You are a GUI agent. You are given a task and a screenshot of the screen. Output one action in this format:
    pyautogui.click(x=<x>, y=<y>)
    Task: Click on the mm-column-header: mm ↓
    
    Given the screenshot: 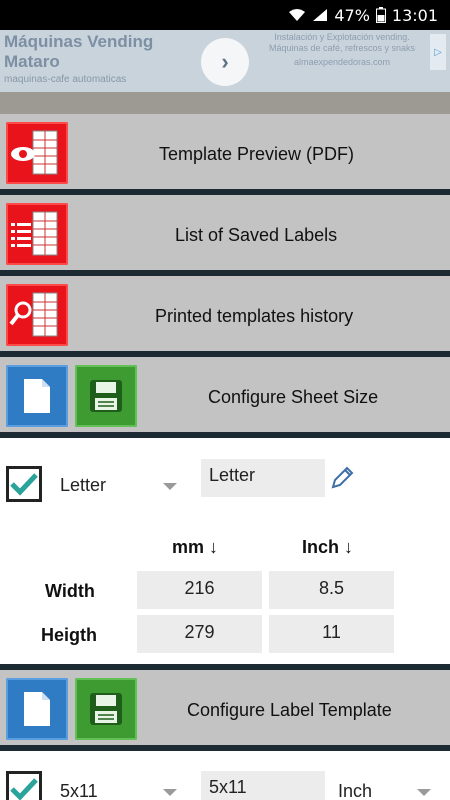 What is the action you would take?
    pyautogui.click(x=195, y=547)
    